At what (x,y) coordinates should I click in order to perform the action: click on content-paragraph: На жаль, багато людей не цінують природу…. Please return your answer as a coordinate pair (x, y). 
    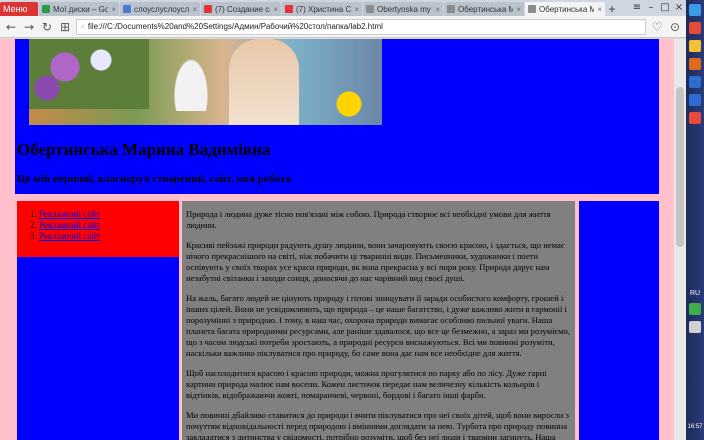
    Looking at the image, I should click on (378, 325).